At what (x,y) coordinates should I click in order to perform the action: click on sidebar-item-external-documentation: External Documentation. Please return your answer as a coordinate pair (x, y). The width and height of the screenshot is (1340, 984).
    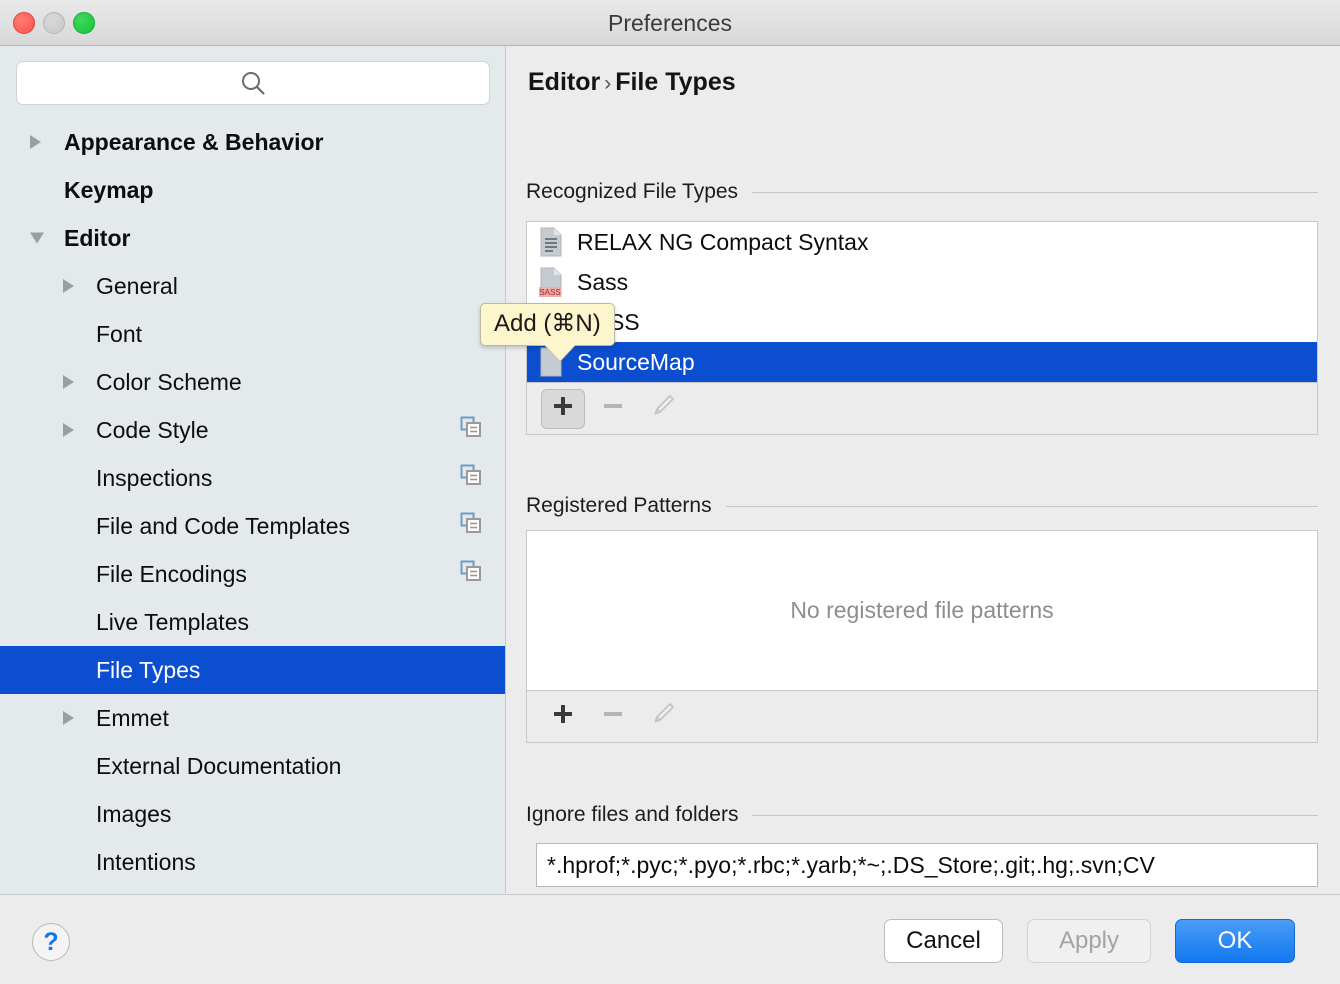
    Looking at the image, I should click on (252, 766).